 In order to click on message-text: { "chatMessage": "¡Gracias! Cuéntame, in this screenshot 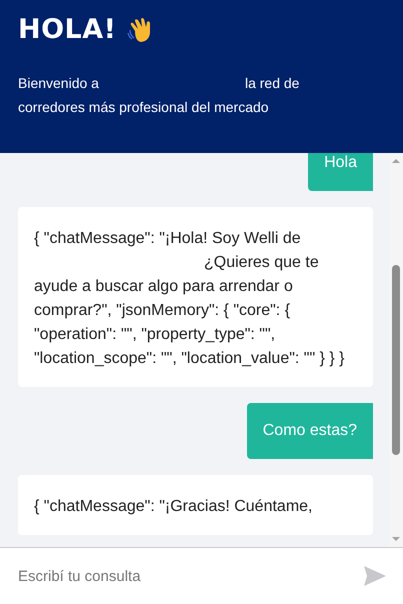, I will do `click(174, 507)`.